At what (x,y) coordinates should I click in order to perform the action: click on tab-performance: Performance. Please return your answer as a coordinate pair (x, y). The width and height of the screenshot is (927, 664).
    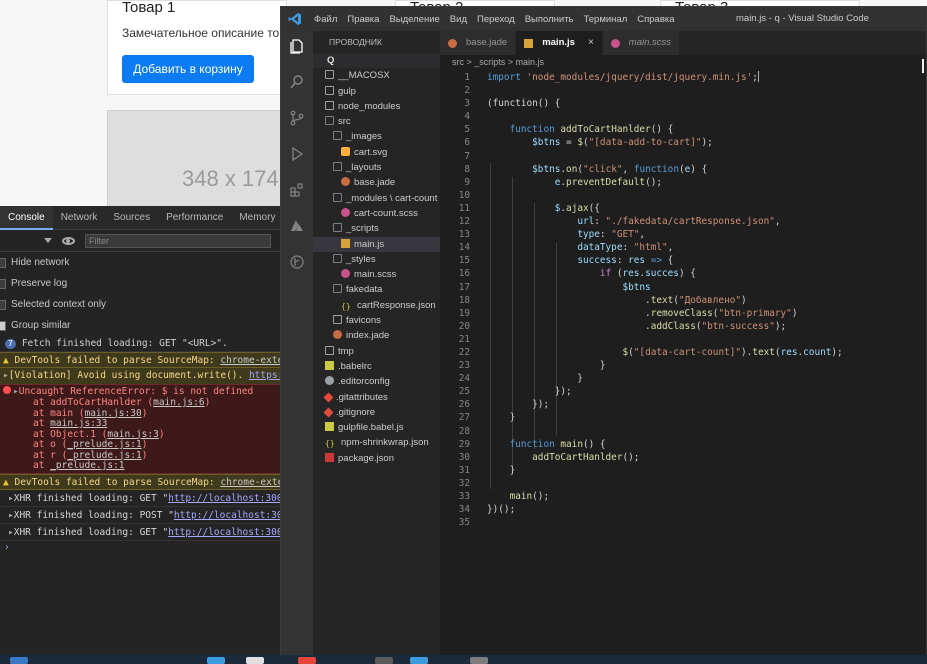
    Looking at the image, I should click on (194, 218).